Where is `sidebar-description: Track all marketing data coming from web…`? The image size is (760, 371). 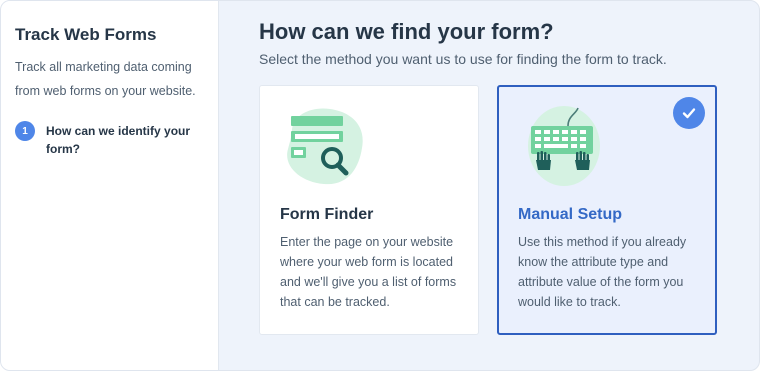
sidebar-description: Track all marketing data coming from web… is located at coordinates (105, 79).